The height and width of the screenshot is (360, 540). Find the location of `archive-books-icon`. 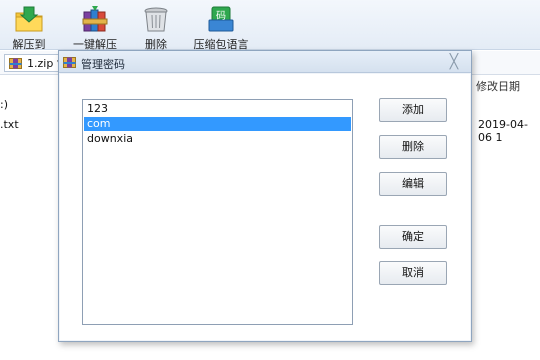

archive-books-icon is located at coordinates (95, 19).